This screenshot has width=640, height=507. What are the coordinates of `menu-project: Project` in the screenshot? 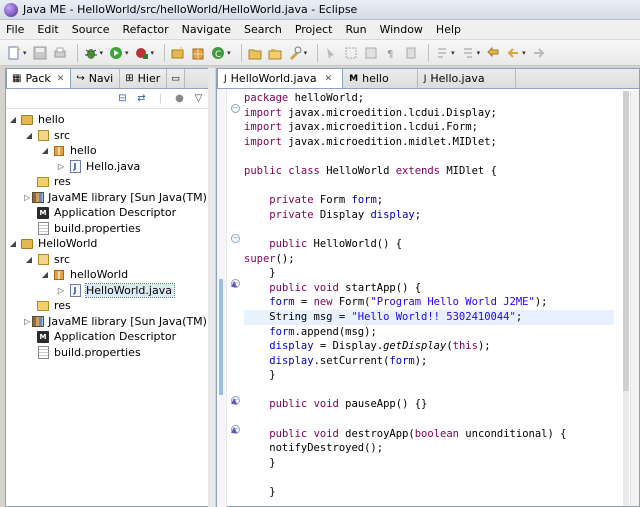 It's located at (314, 29).